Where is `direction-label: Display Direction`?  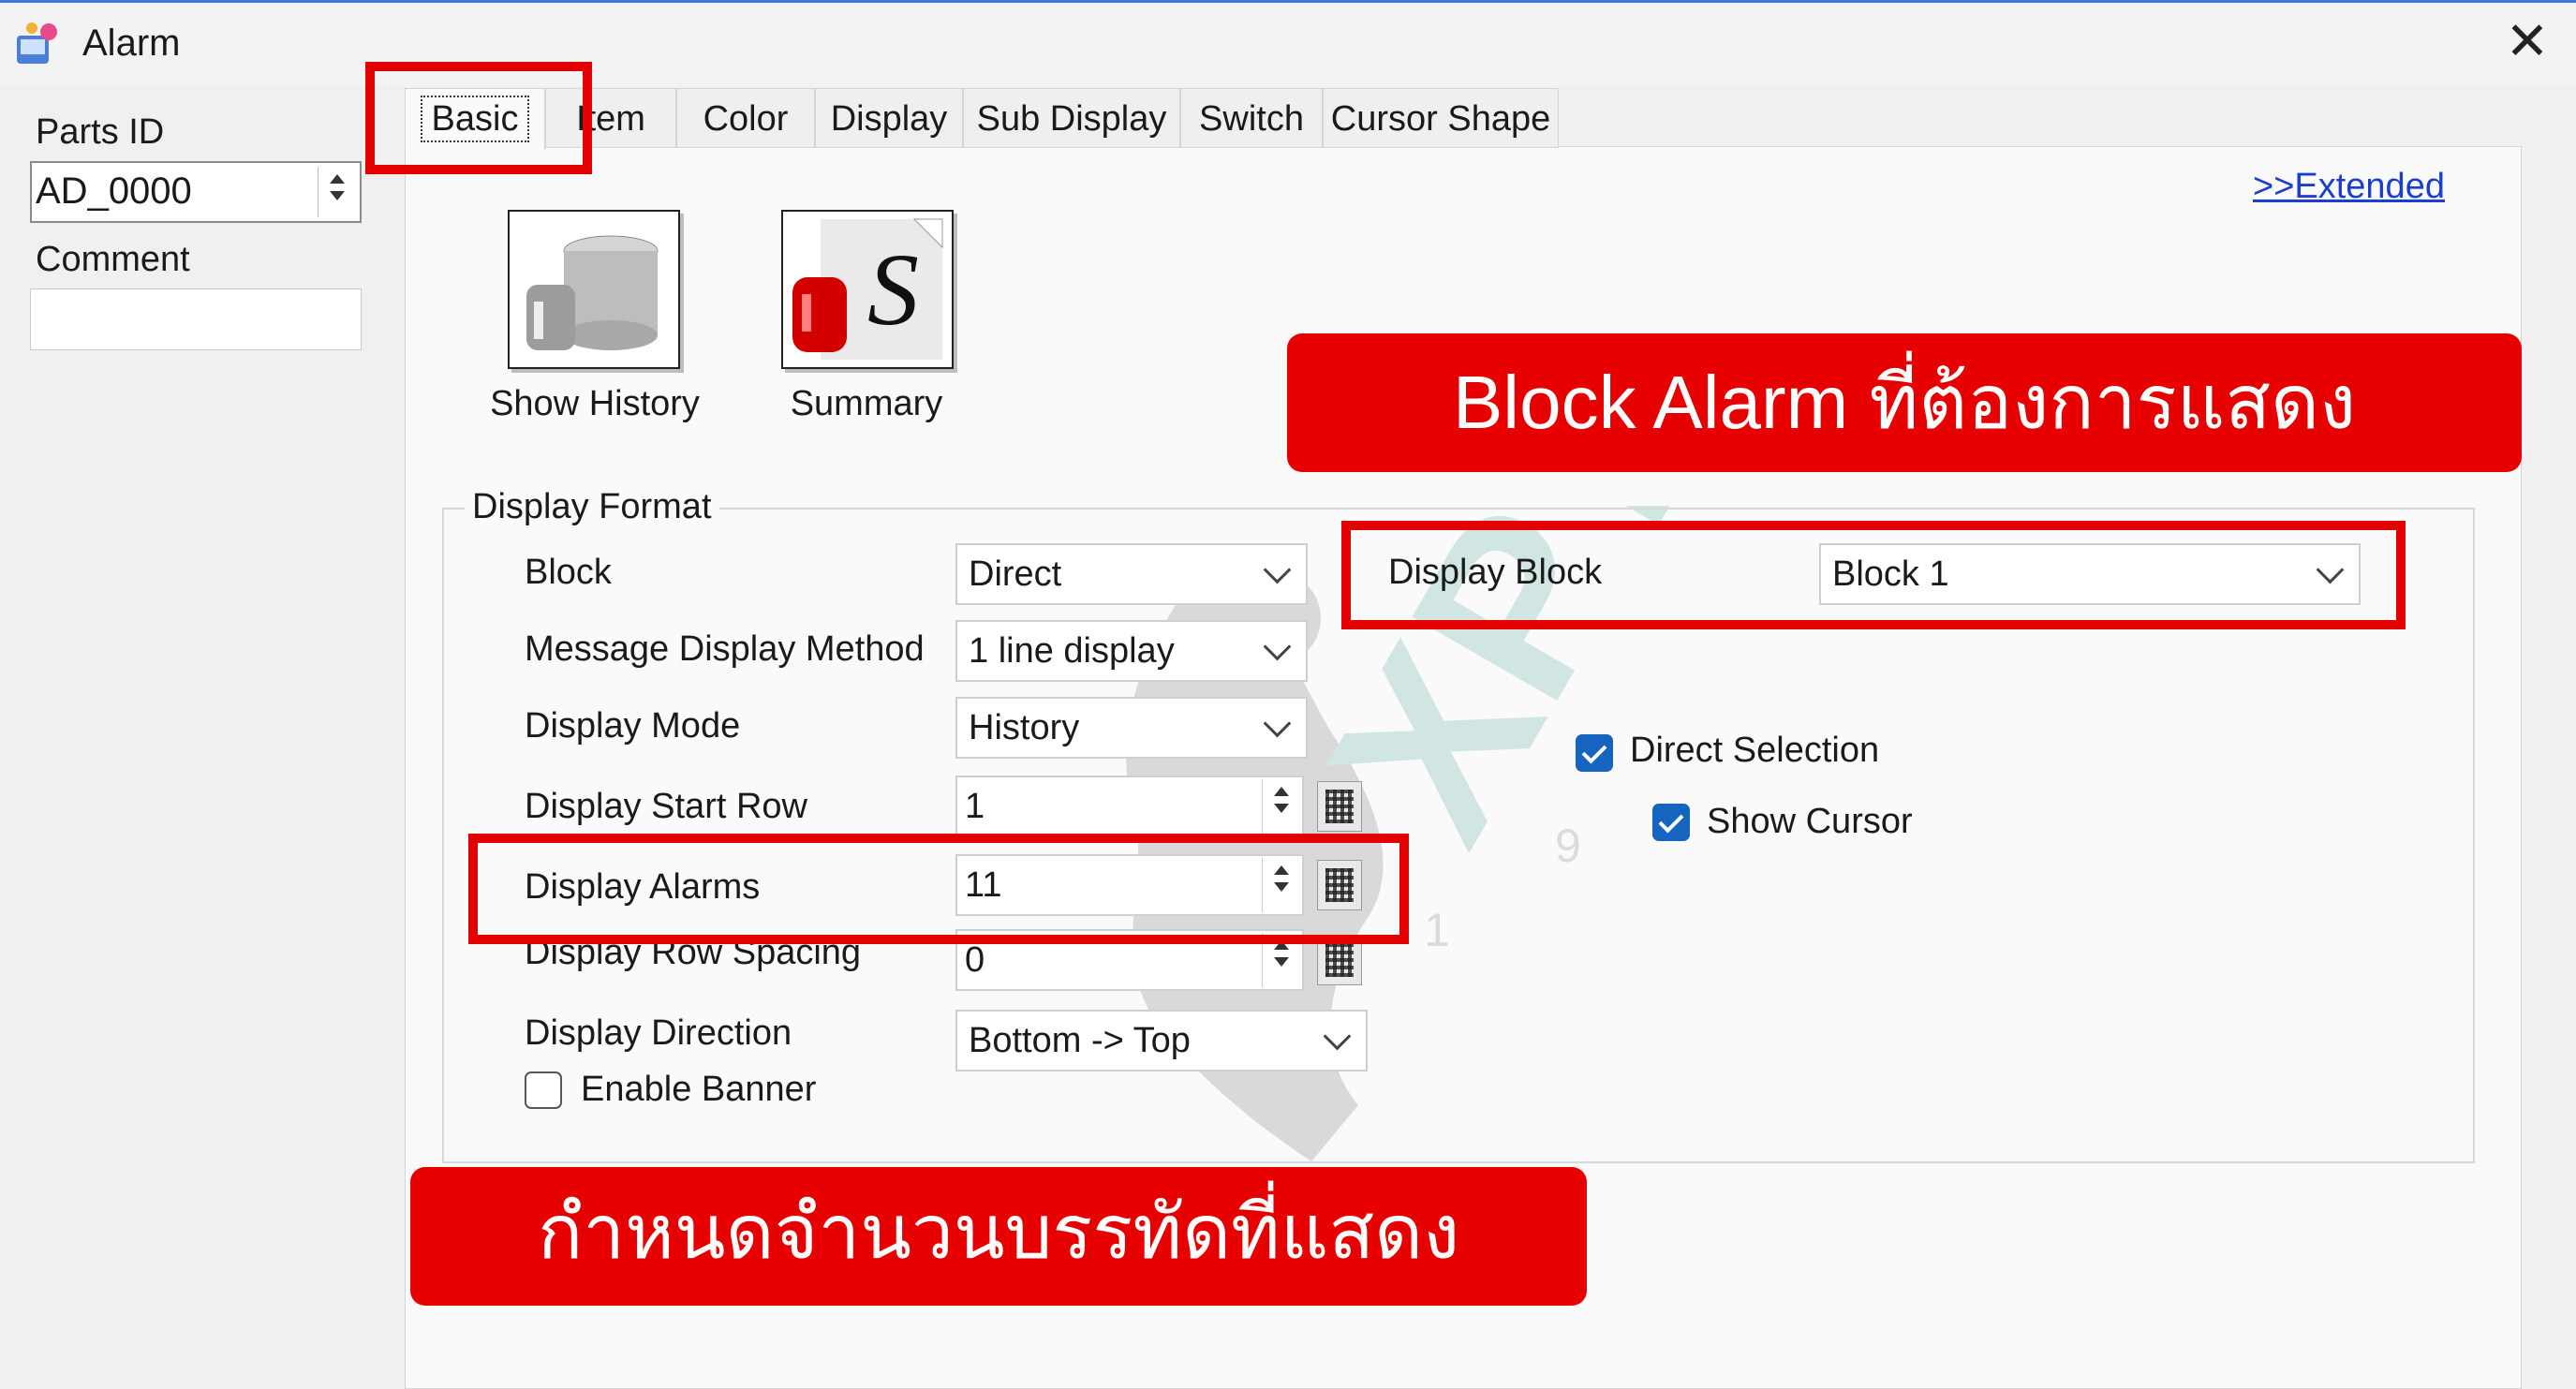 direction-label: Display Direction is located at coordinates (658, 1033).